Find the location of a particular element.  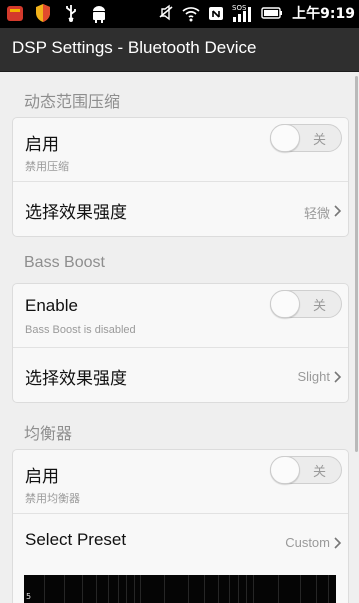

eq-toggle: 关 is located at coordinates (306, 470).